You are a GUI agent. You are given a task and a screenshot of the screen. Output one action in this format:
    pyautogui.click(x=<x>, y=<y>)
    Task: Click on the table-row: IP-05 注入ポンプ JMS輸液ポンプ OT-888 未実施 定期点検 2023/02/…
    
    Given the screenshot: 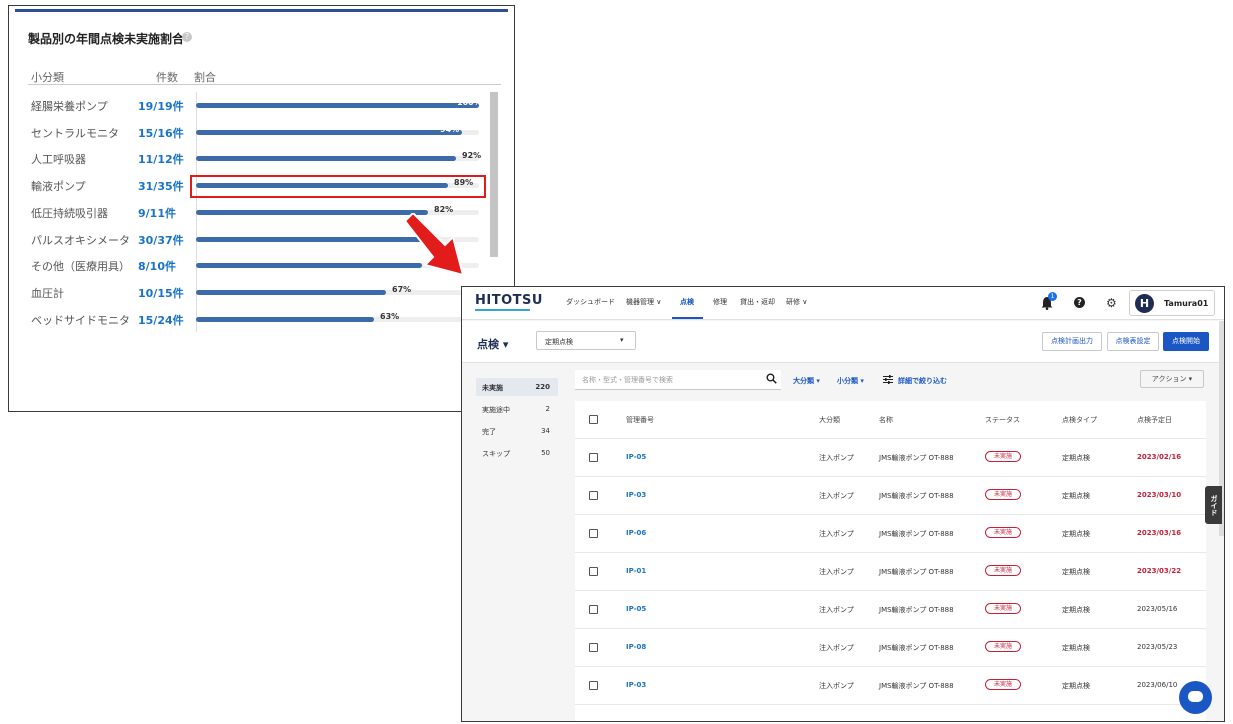 What is the action you would take?
    pyautogui.click(x=890, y=458)
    